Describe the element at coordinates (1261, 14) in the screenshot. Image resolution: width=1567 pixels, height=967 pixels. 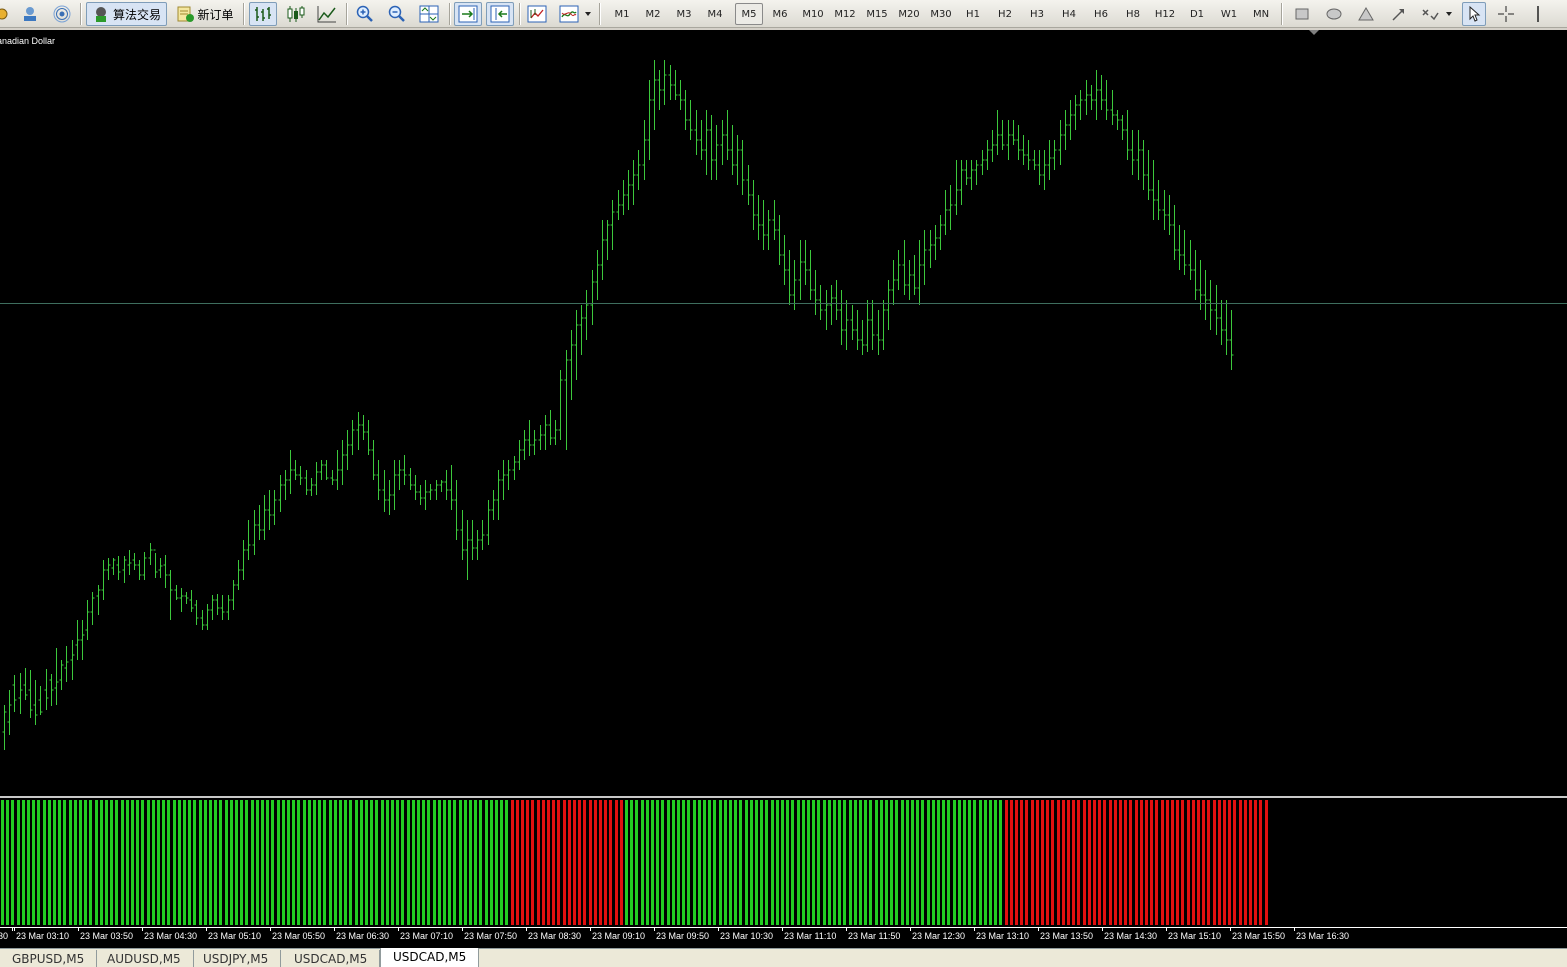
I see `timeframe-mn: MN` at that location.